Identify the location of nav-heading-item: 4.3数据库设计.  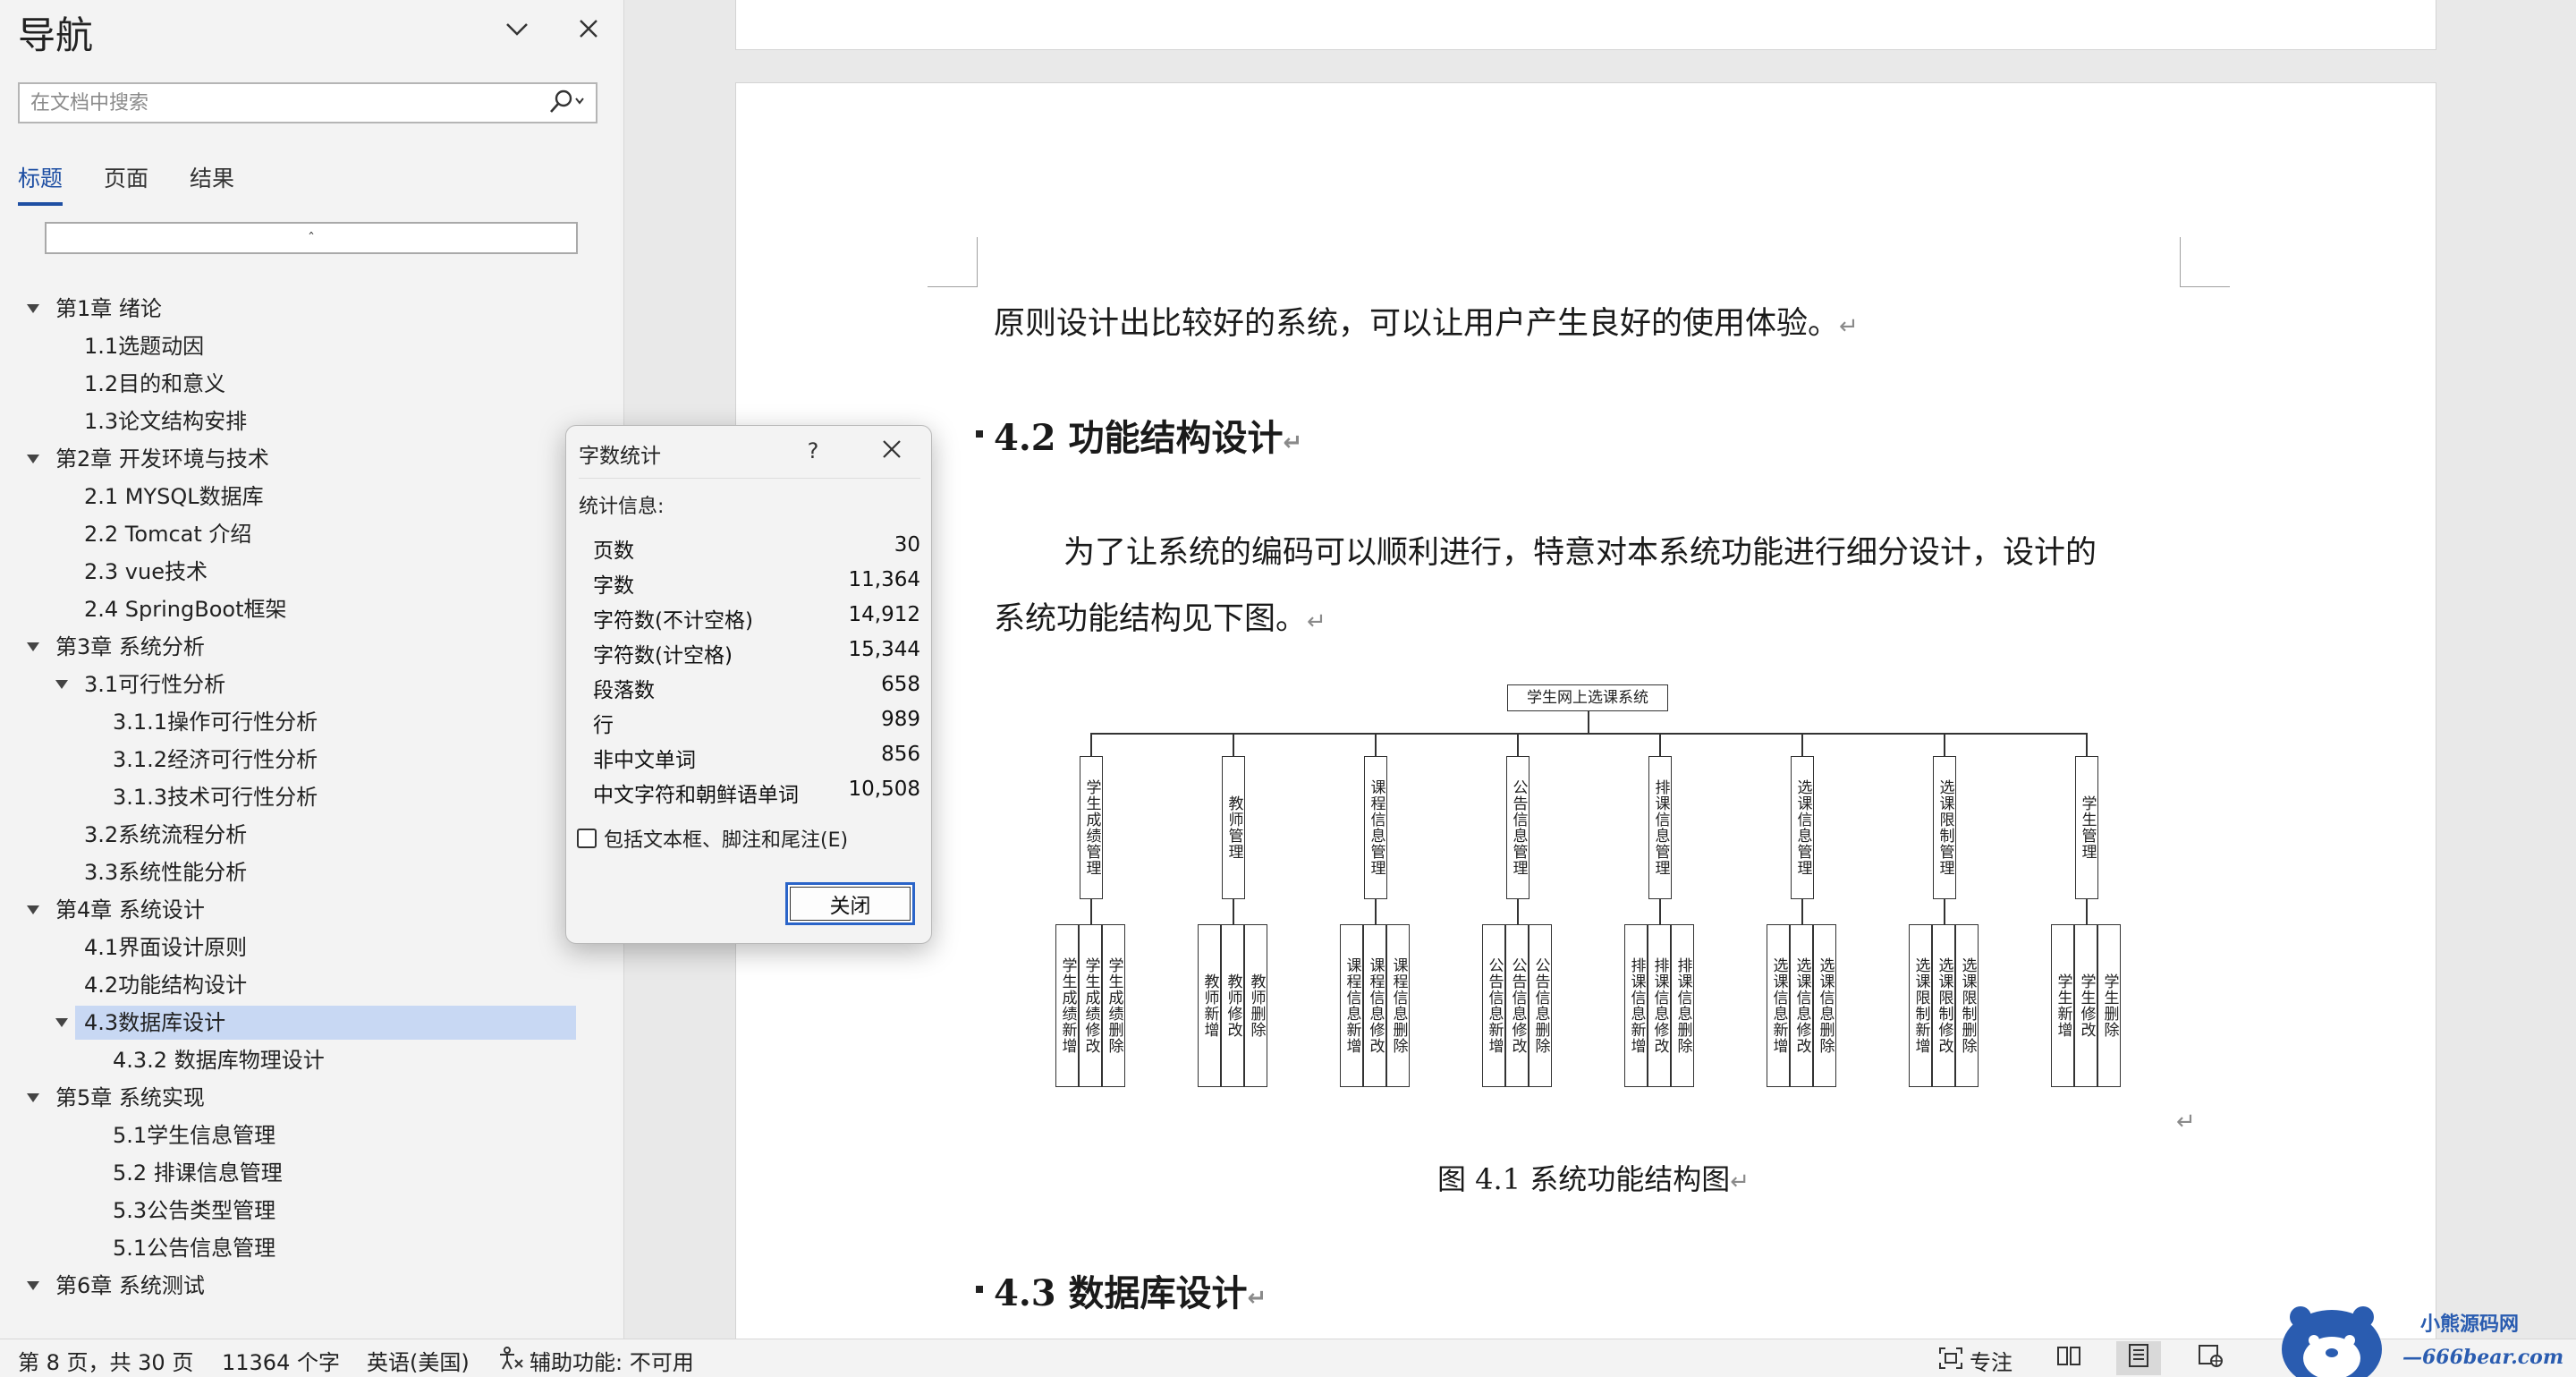
(154, 1023).